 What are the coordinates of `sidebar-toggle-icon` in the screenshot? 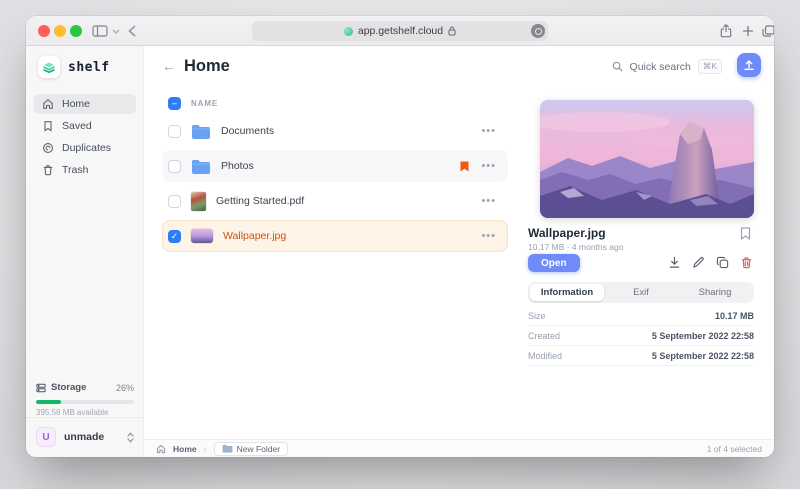 It's located at (100, 31).